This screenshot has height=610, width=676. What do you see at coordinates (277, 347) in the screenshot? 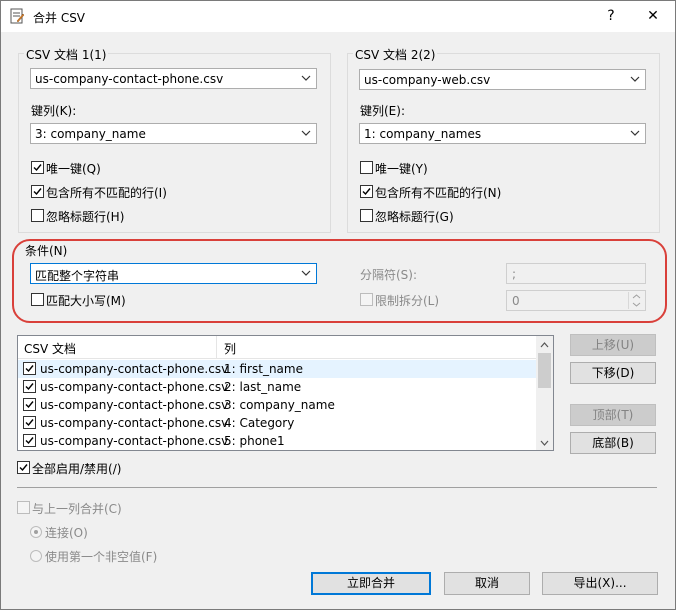
I see `list-header: CSV 文档 列` at bounding box center [277, 347].